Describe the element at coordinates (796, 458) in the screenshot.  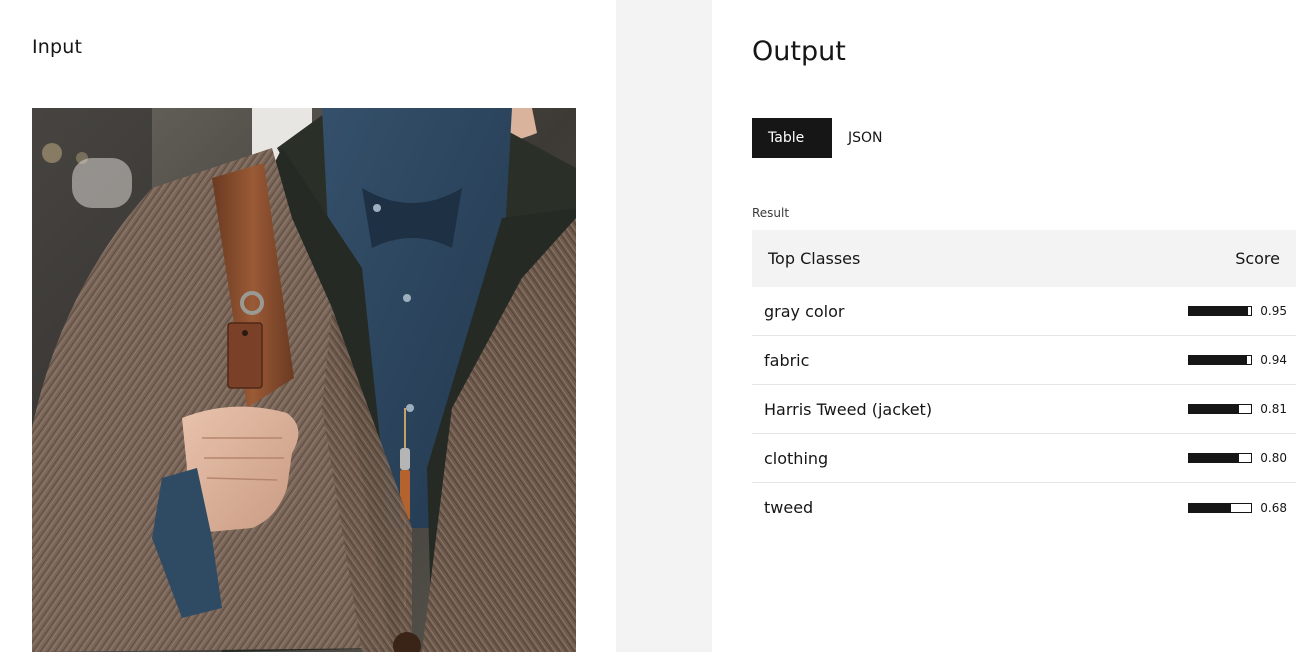
I see `class-name: clothing` at that location.